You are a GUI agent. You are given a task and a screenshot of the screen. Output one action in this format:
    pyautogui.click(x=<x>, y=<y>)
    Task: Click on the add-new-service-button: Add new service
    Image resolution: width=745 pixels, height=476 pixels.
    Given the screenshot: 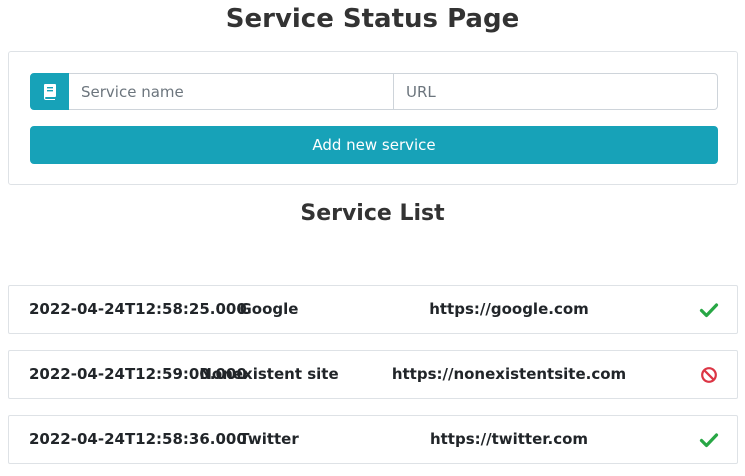 What is the action you would take?
    pyautogui.click(x=374, y=145)
    